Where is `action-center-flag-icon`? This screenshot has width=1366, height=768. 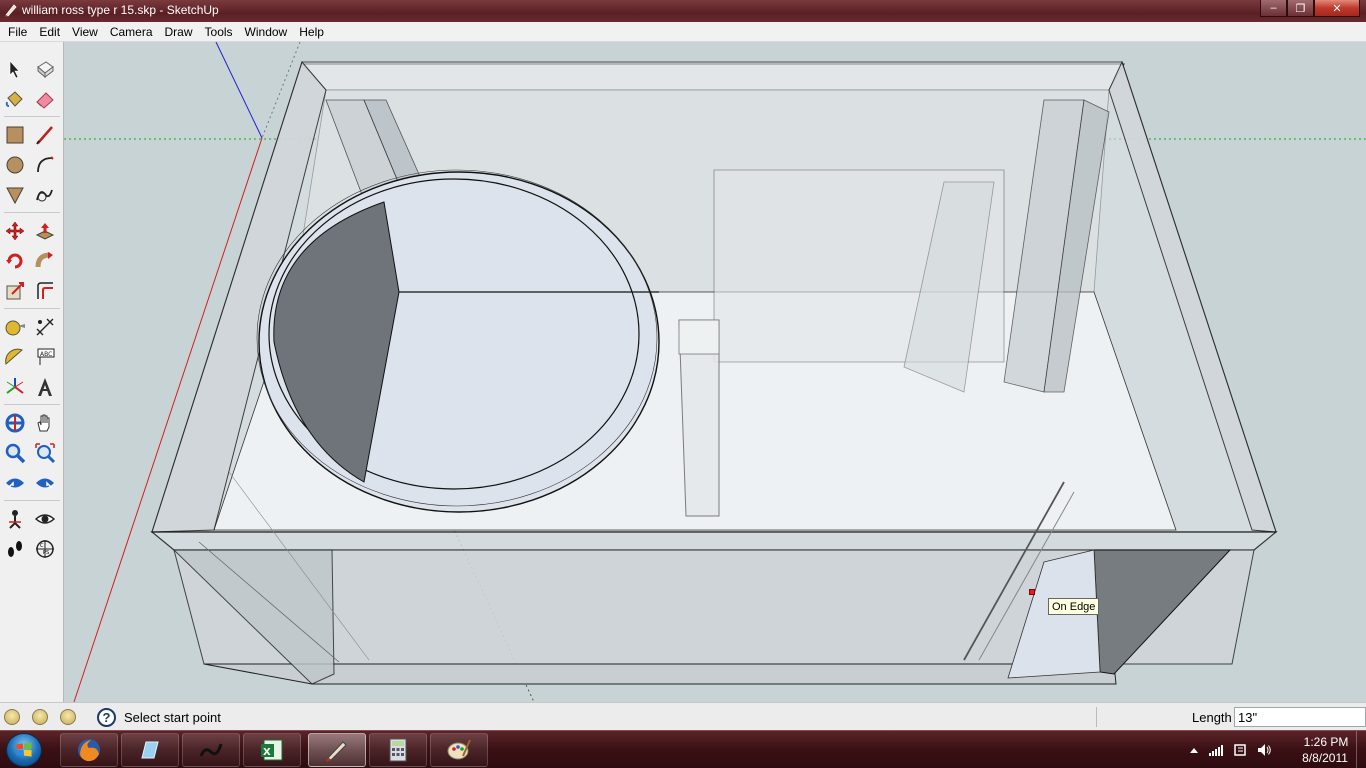
action-center-flag-icon is located at coordinates (1240, 750).